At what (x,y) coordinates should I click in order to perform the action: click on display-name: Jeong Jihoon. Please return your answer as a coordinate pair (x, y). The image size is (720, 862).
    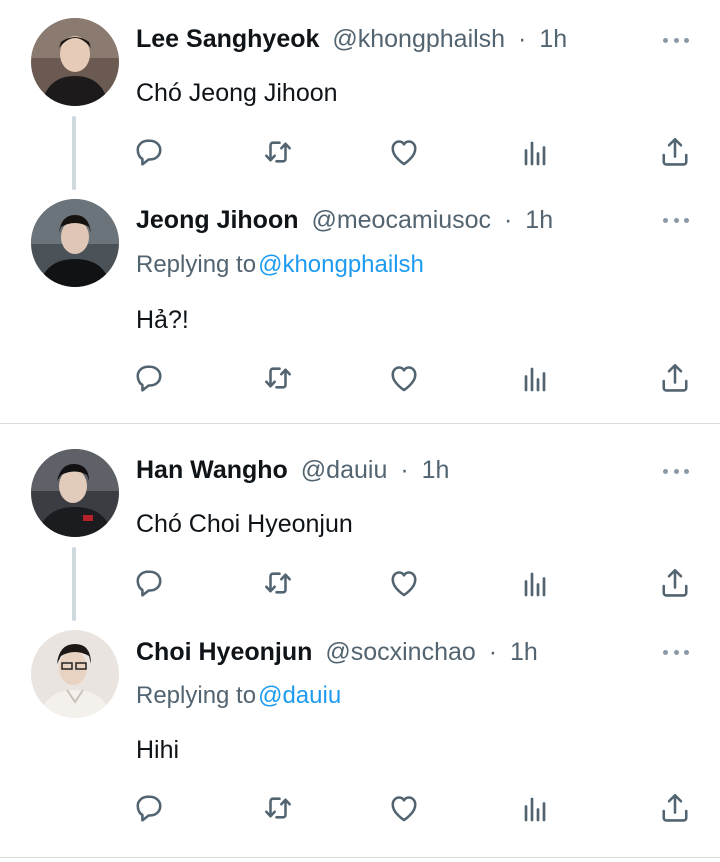
    Looking at the image, I should click on (217, 220).